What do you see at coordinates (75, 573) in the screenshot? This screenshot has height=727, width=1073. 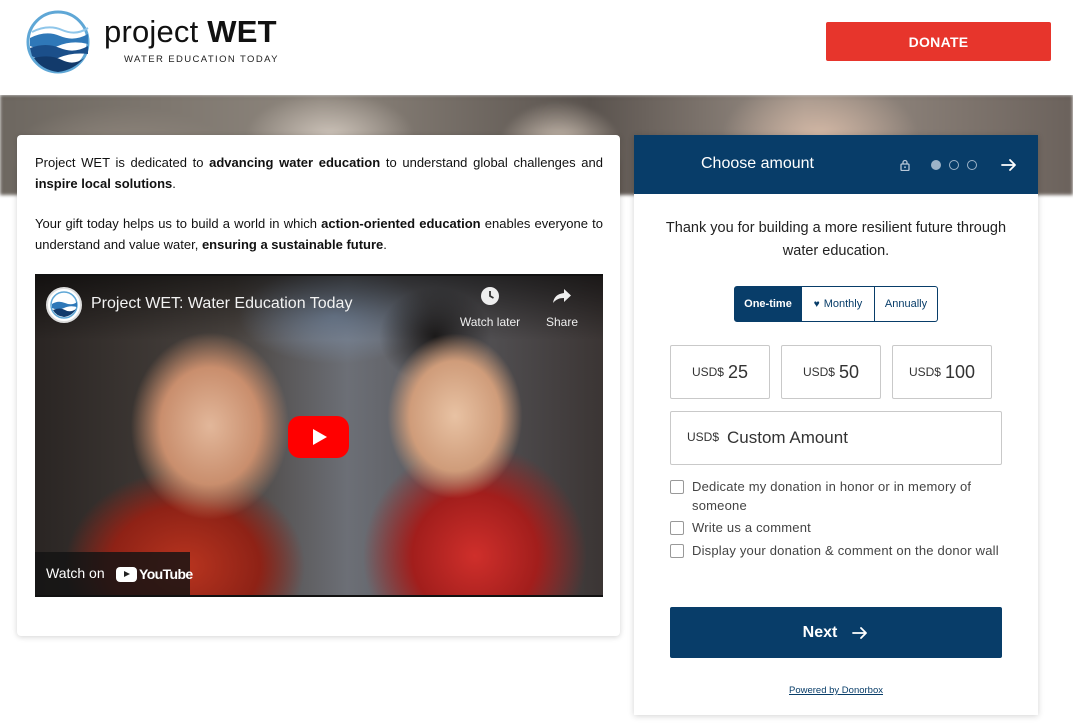 I see `watch-on-label: Watch on` at bounding box center [75, 573].